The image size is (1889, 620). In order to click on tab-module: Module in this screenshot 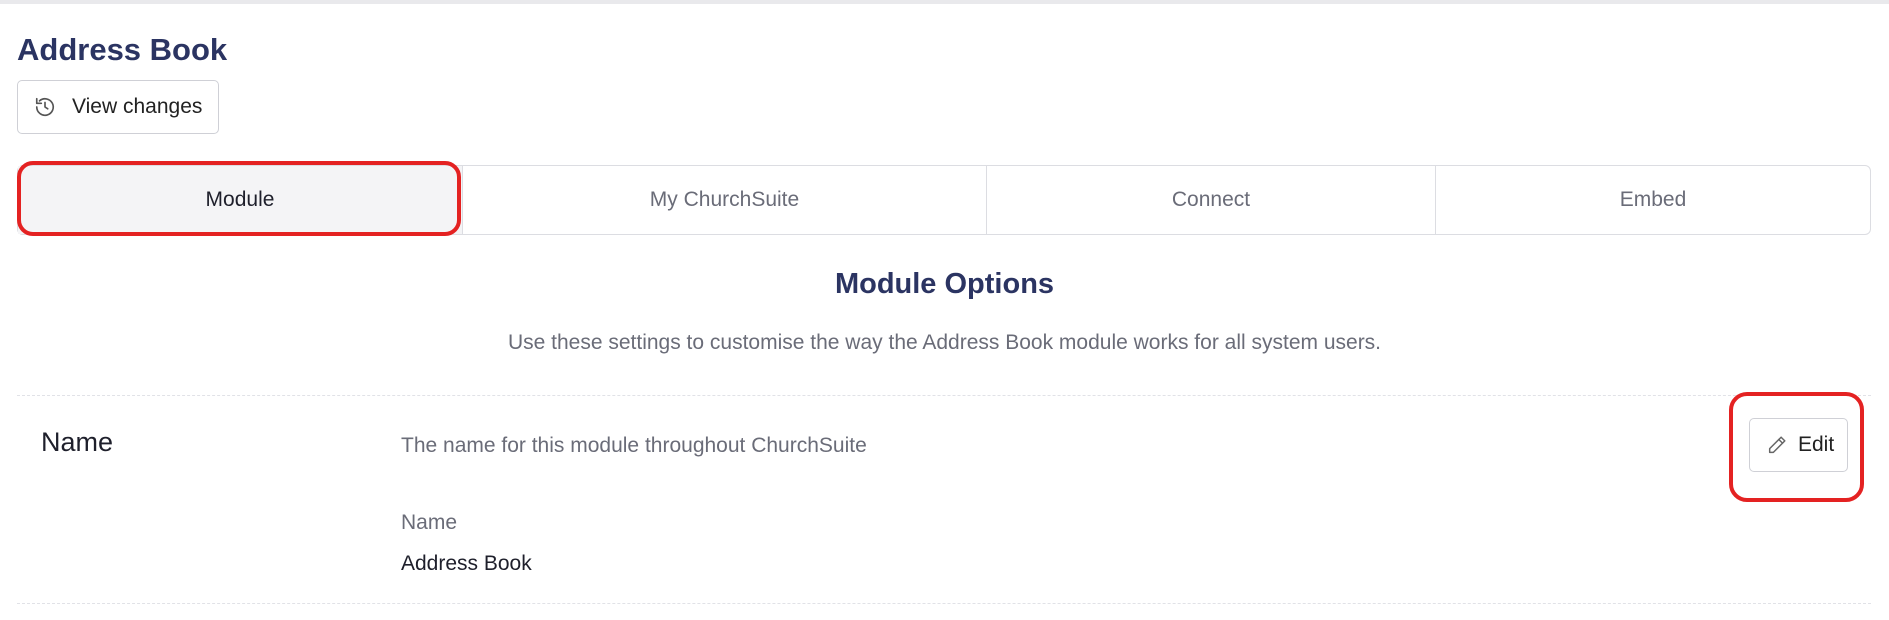, I will do `click(240, 200)`.